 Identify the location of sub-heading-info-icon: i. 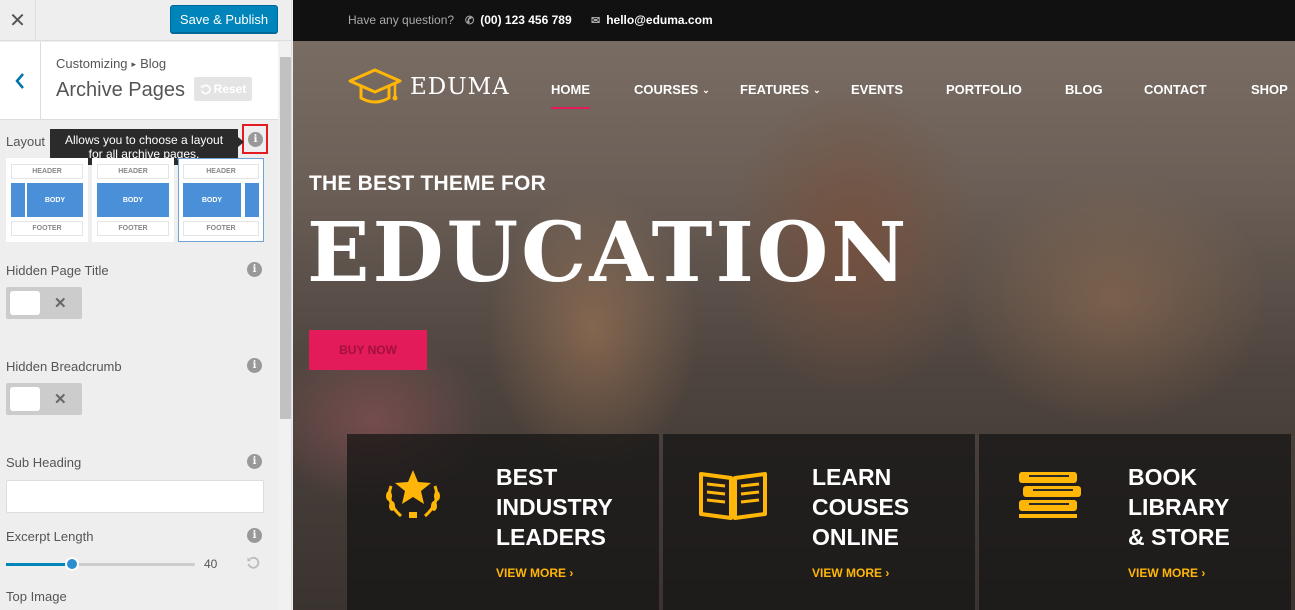
(254, 461).